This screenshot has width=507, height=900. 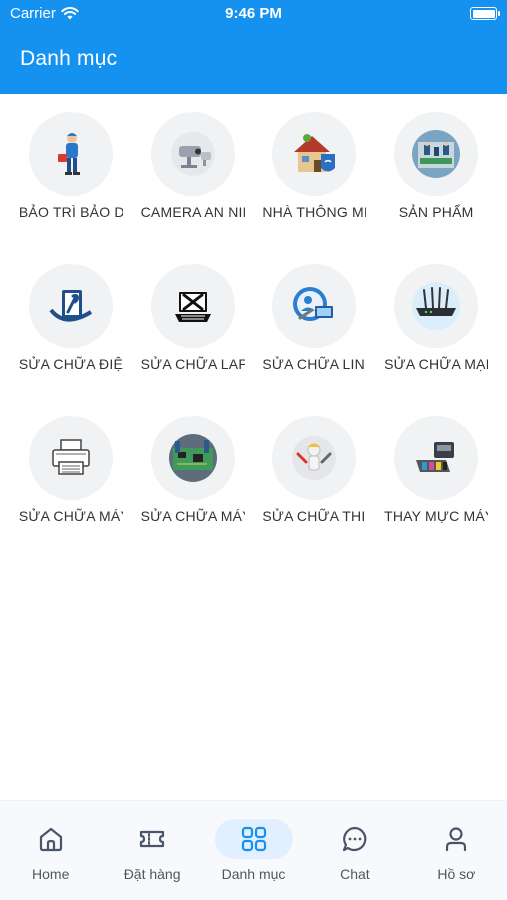 I want to click on circuit-board-icon, so click(x=192, y=458).